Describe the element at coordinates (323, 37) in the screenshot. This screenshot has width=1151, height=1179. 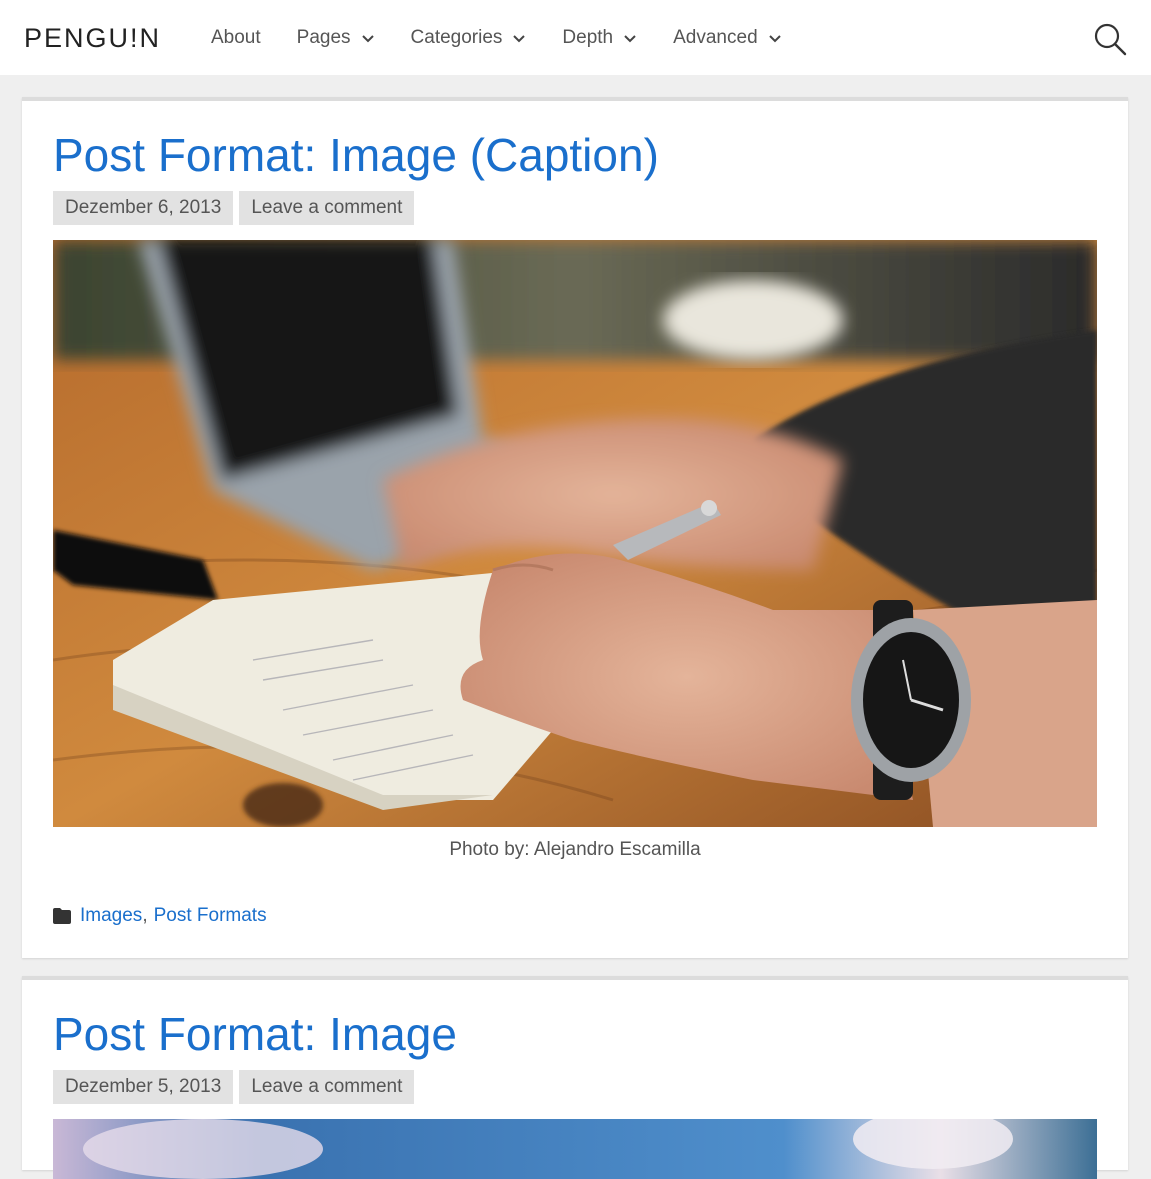
I see `nav-item-label: Pages` at that location.